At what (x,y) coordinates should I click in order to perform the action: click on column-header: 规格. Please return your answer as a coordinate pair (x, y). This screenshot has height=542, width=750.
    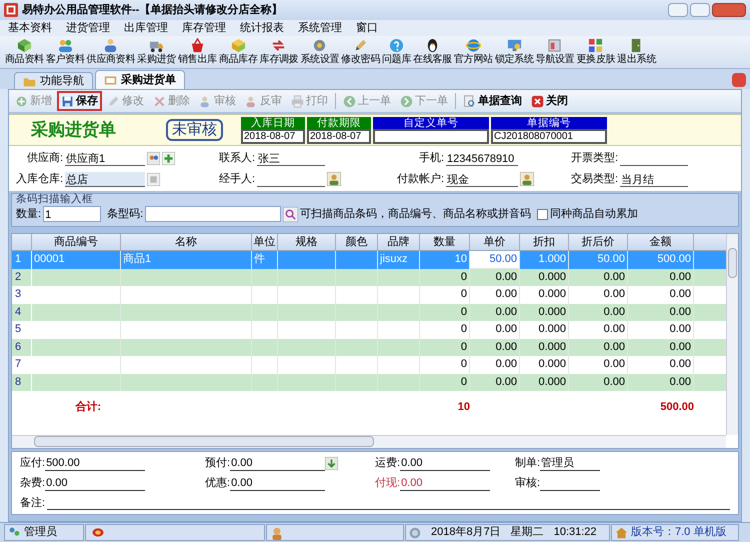
    Looking at the image, I should click on (307, 242).